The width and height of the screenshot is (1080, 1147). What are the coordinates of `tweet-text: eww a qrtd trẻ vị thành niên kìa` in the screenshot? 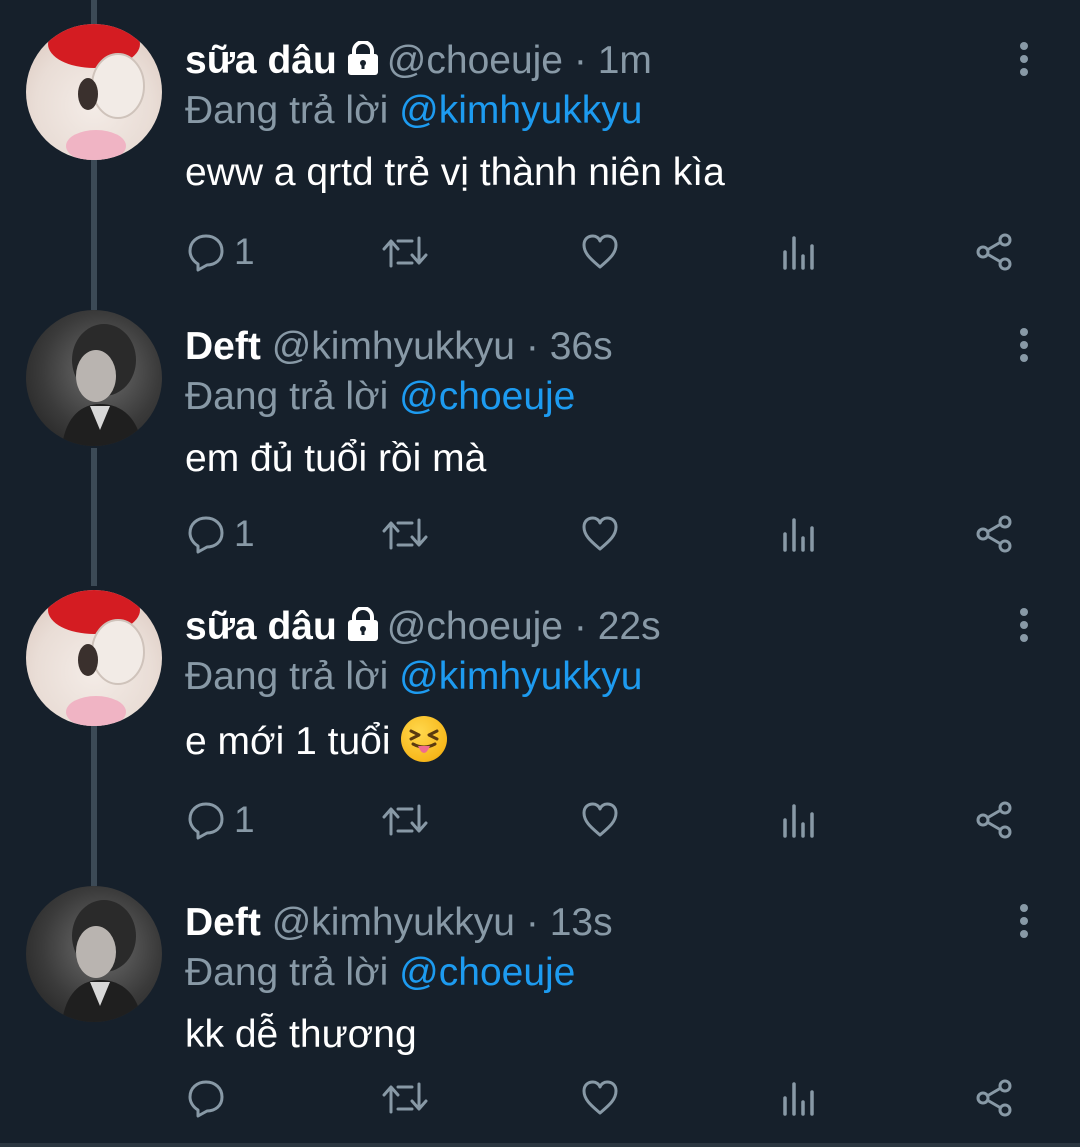 It's located at (455, 172).